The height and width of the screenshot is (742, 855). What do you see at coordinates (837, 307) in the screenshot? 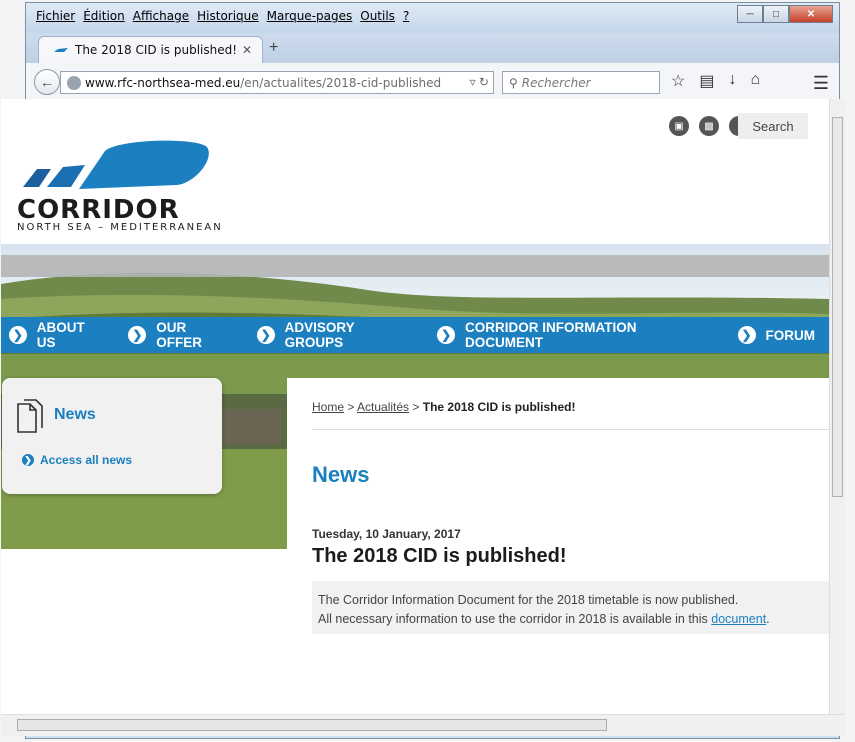
I see `vertical-scrollbar-thumb` at bounding box center [837, 307].